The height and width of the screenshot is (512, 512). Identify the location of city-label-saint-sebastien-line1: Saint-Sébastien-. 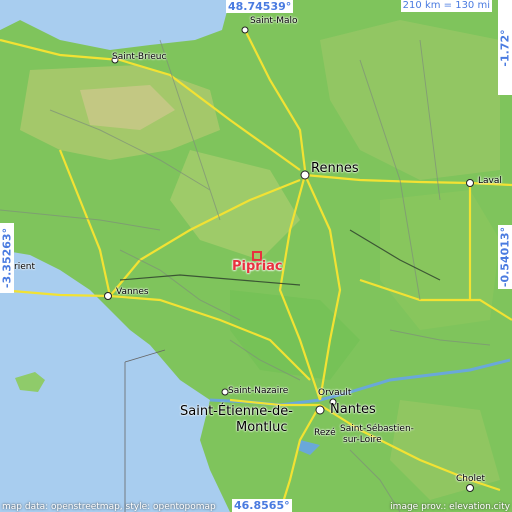
(377, 429).